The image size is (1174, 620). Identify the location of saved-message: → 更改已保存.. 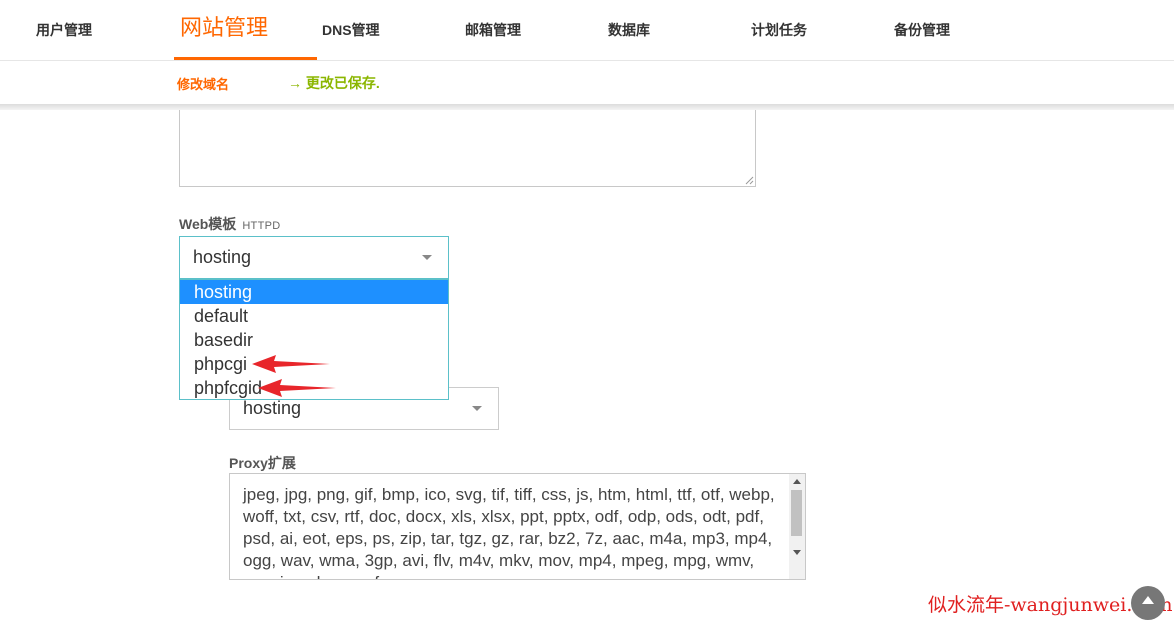
(334, 83).